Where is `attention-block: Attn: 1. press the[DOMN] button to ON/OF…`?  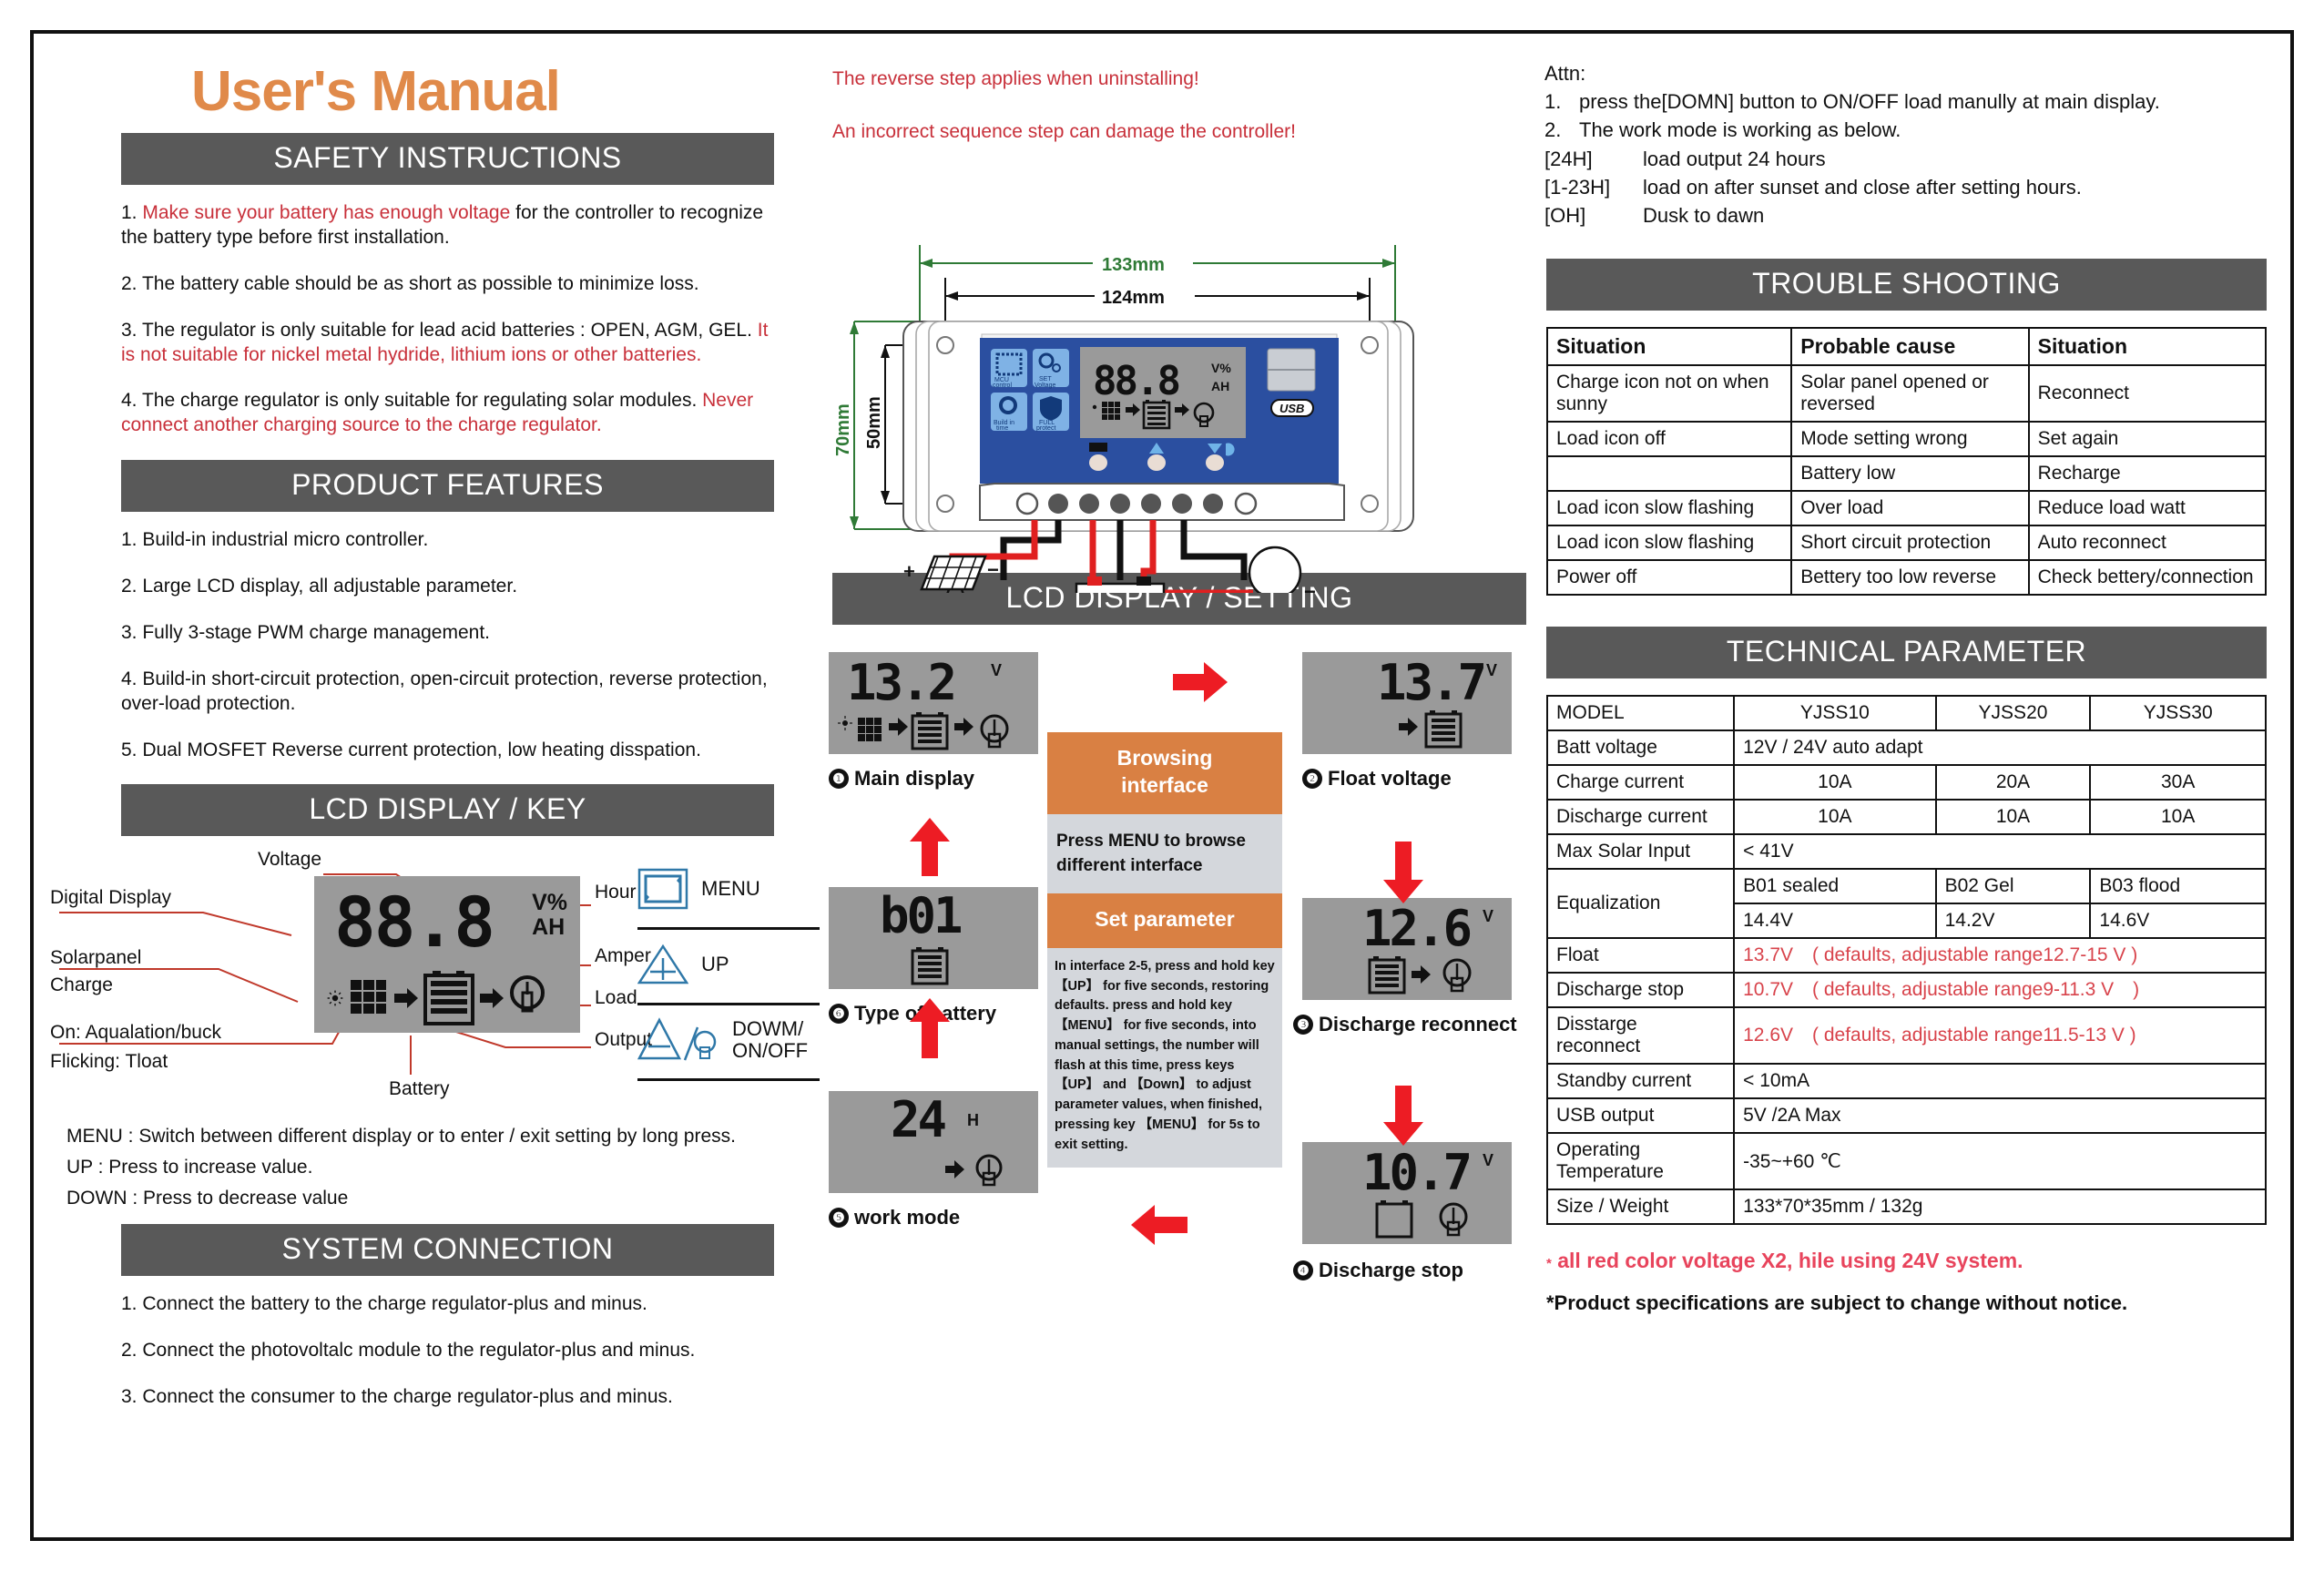 attention-block: Attn: 1. press the[DOMN] button to ON/OF… is located at coordinates (1909, 144).